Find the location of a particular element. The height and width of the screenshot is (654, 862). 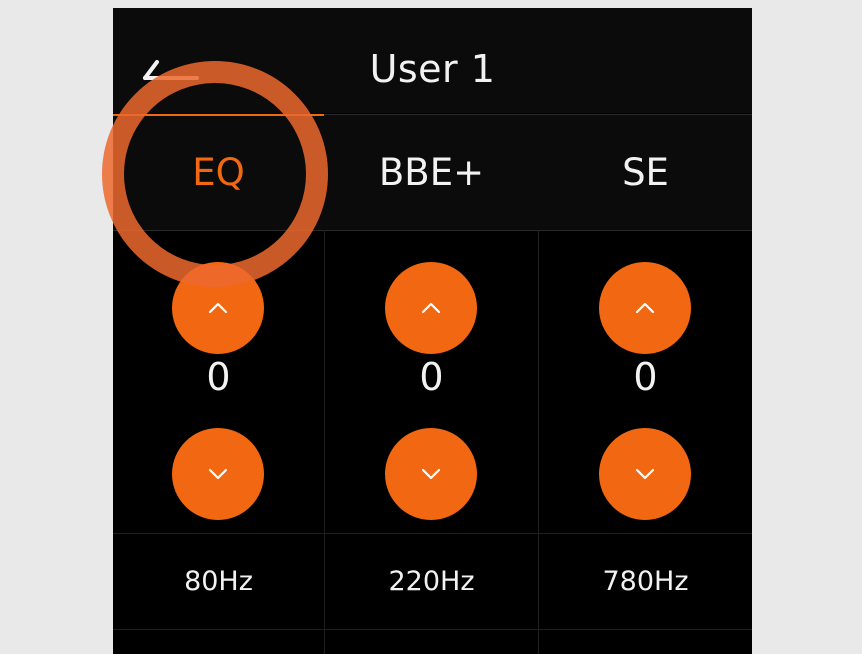

back-arrow-icon is located at coordinates (171, 70).